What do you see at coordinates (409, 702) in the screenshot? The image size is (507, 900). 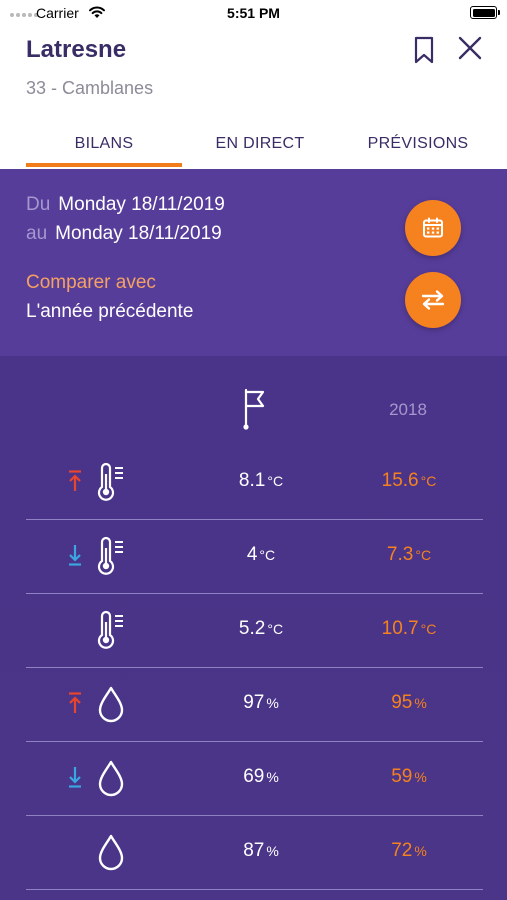 I see `compare-cell: 95%` at bounding box center [409, 702].